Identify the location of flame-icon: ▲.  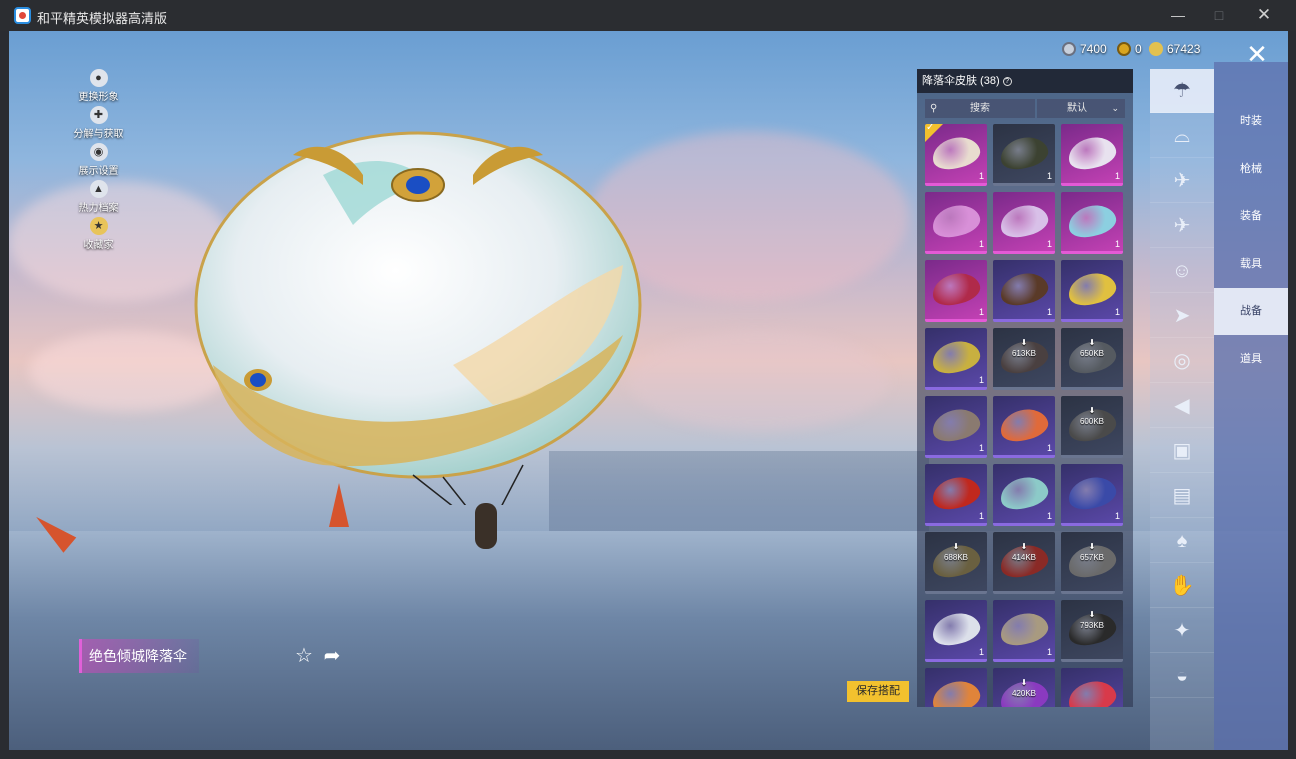
(98, 189).